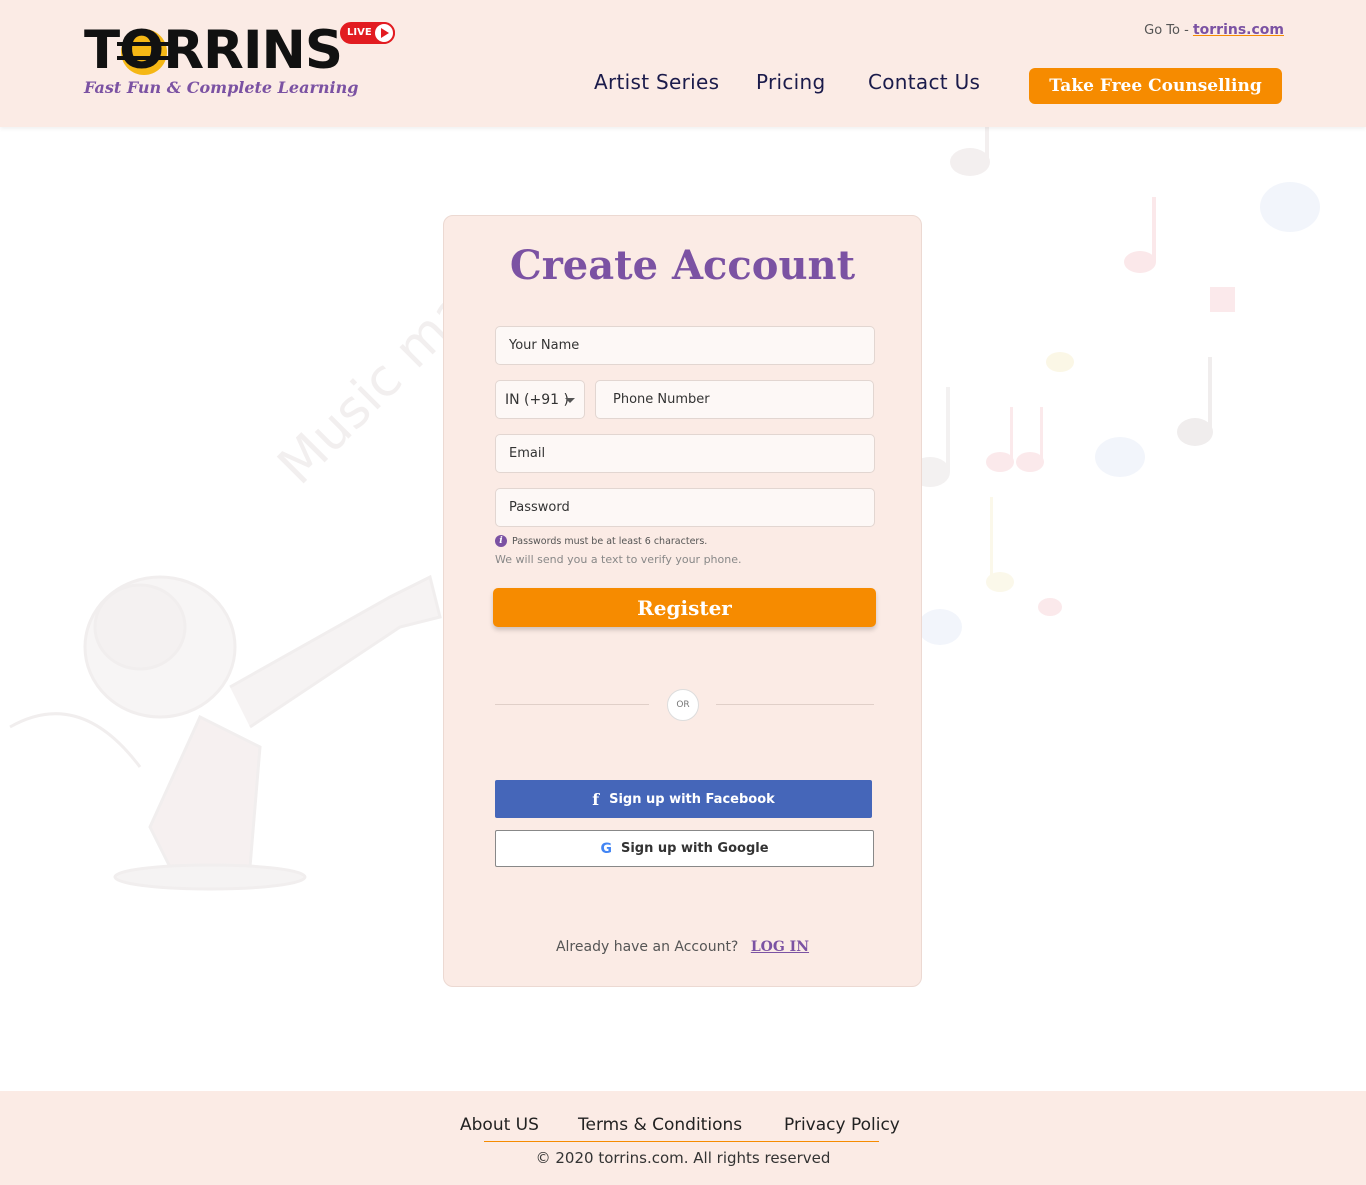 Image resolution: width=1366 pixels, height=1185 pixels. I want to click on footer-privacy-link: Privacy Policy, so click(842, 1125).